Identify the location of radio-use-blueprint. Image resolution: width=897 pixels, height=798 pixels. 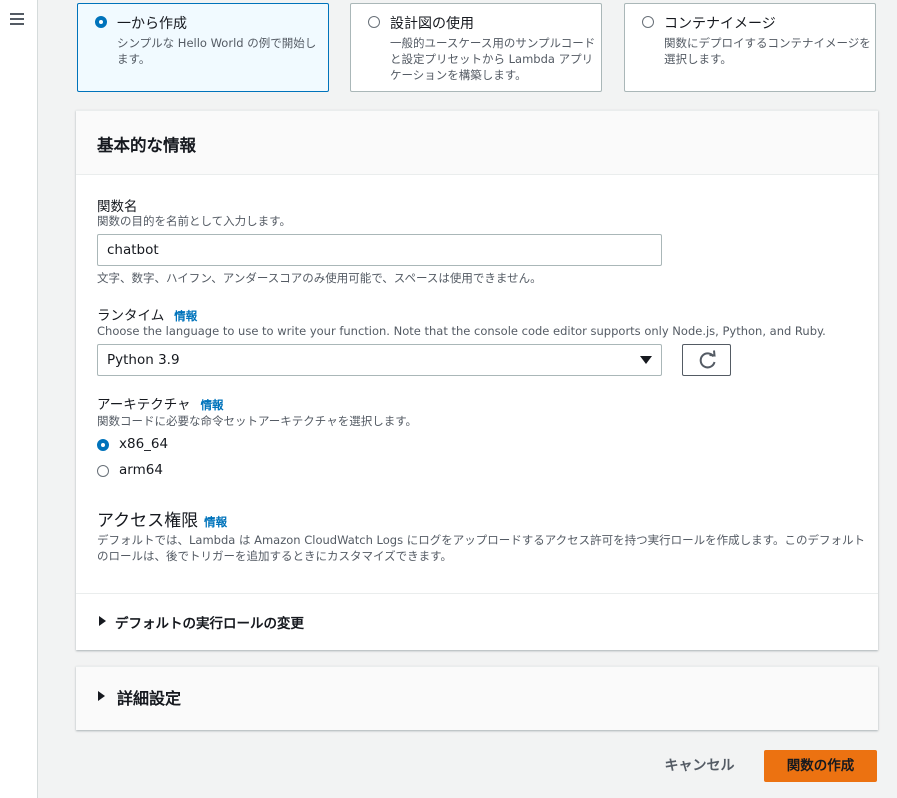
(374, 22).